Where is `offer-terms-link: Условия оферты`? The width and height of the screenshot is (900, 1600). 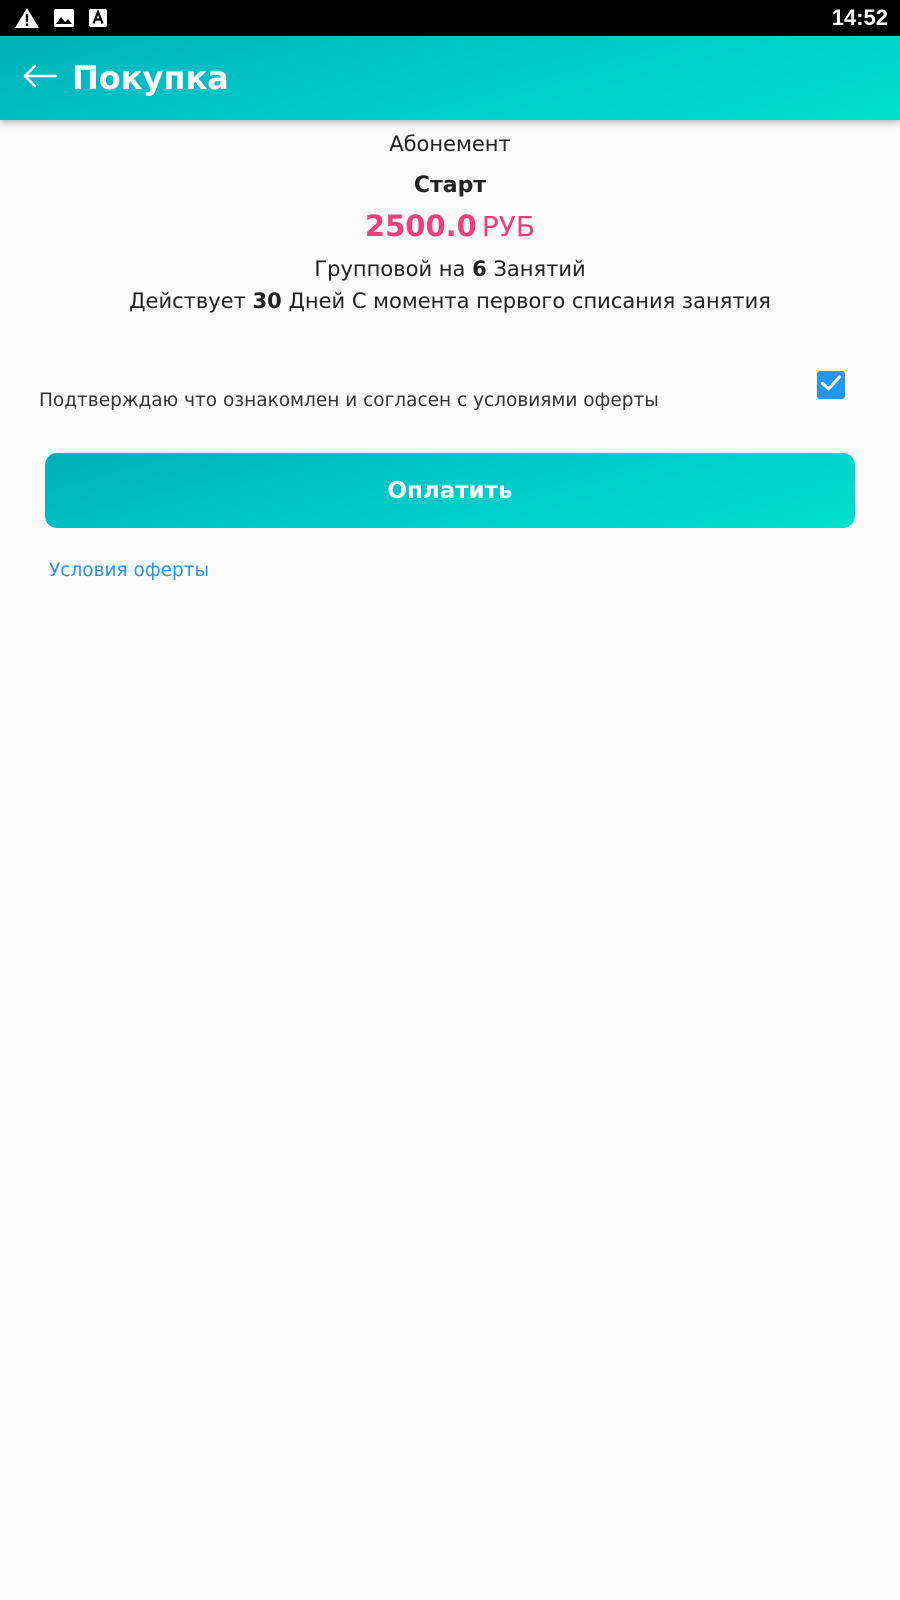
offer-terms-link: Условия оферты is located at coordinates (129, 571).